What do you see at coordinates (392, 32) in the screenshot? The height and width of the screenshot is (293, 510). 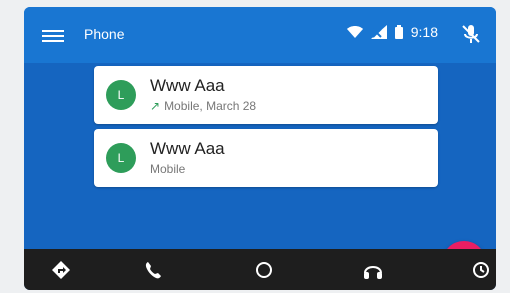 I see `status-icons: 9:18` at bounding box center [392, 32].